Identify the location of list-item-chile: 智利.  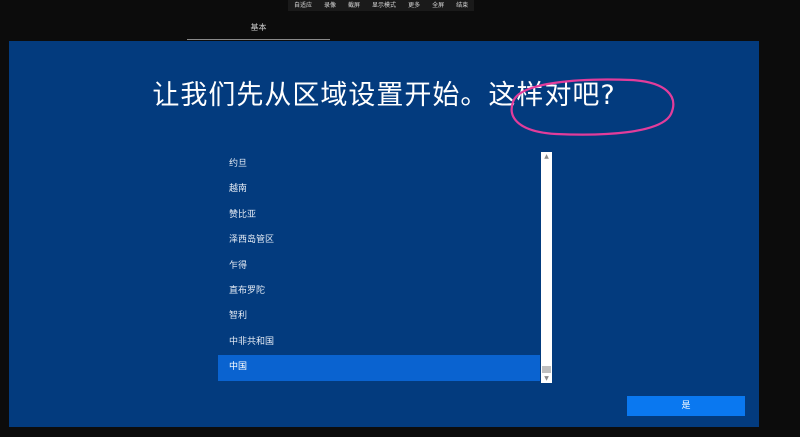
(379, 316).